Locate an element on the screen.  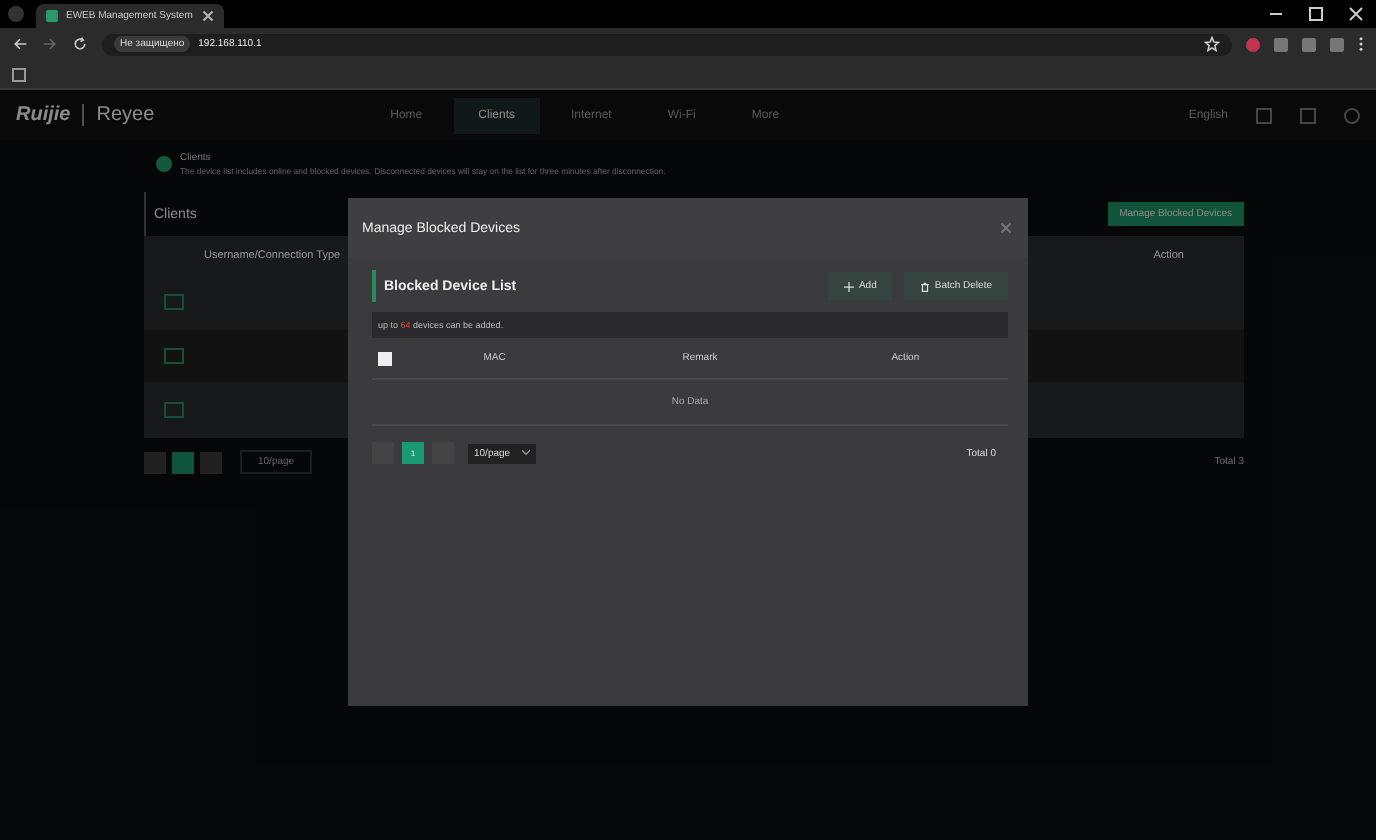
maximize-icon is located at coordinates (1316, 14).